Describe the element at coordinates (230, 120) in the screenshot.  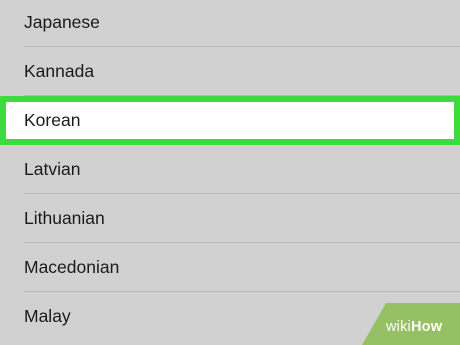
I see `language-row-korean: Korean` at that location.